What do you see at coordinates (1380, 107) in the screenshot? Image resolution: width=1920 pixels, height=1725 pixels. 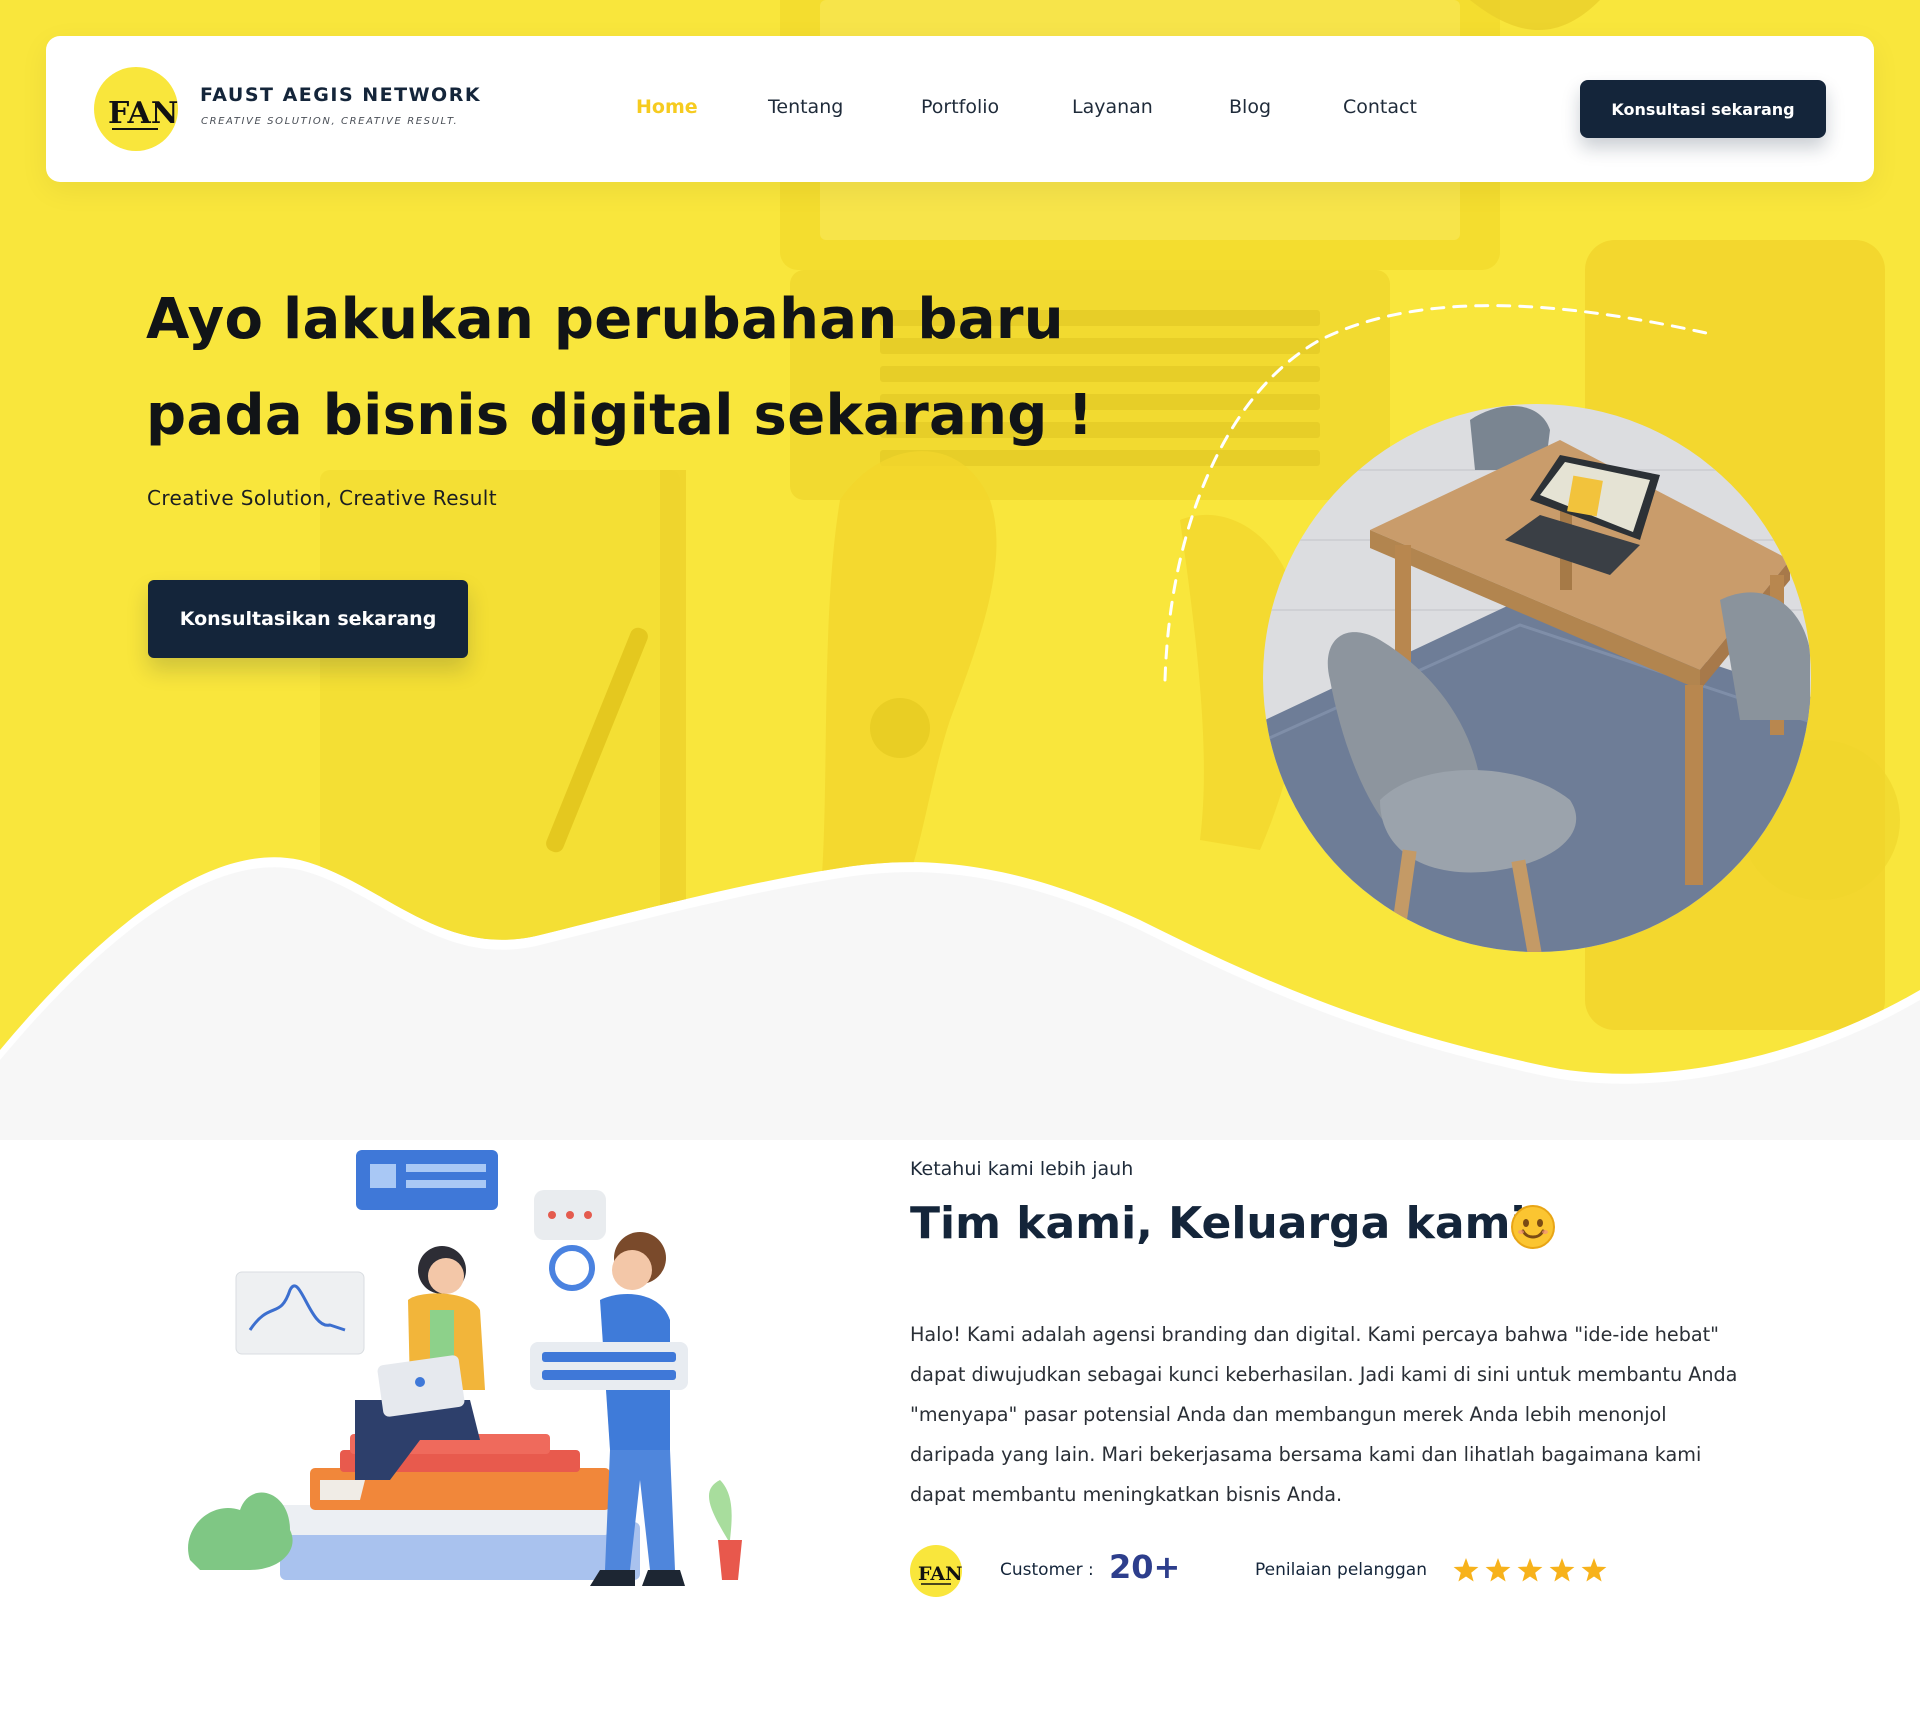 I see `nav-link-contact: Contact` at bounding box center [1380, 107].